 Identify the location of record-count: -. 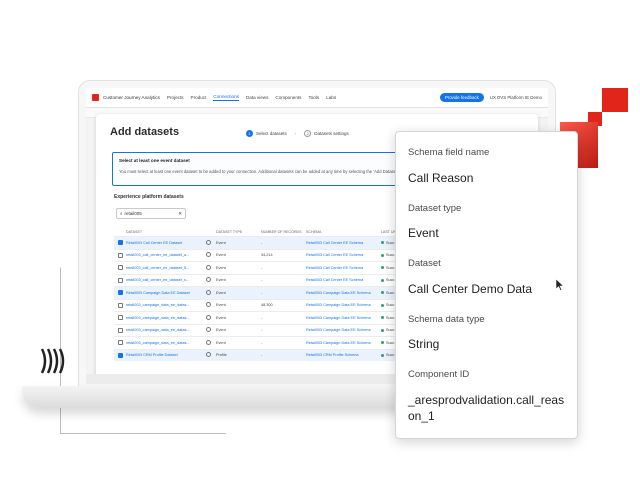
(262, 242).